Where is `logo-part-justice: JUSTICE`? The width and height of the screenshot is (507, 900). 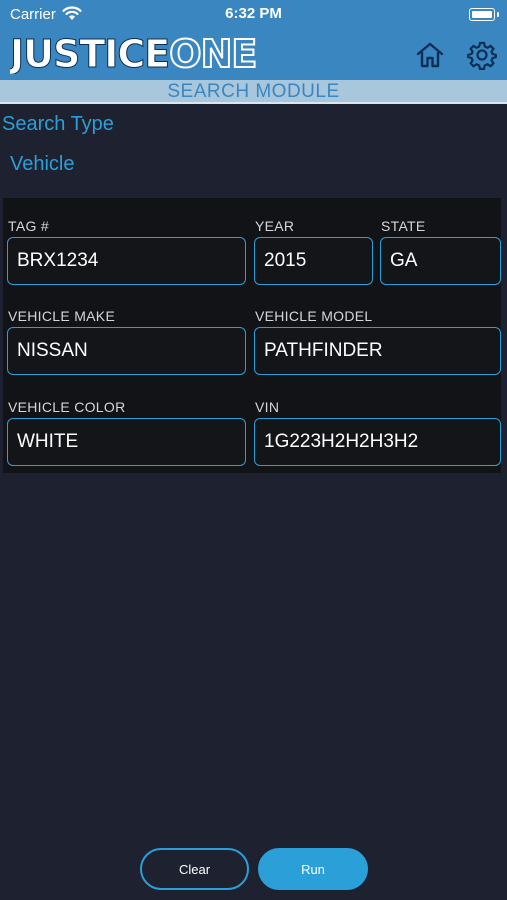 logo-part-justice: JUSTICE is located at coordinates (89, 54).